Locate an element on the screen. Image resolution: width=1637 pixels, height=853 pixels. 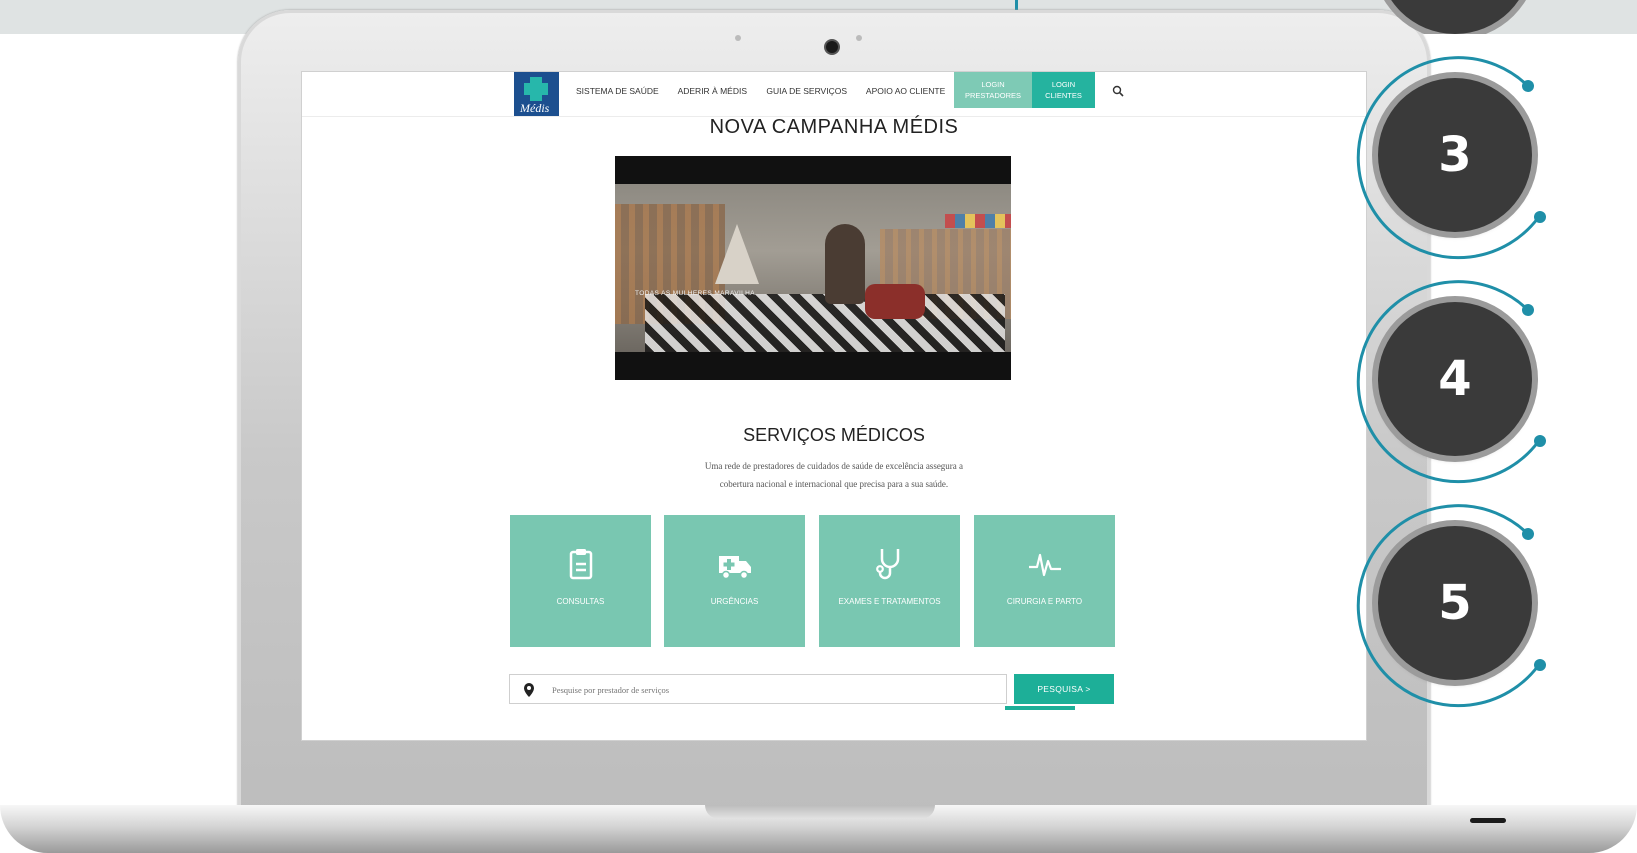
video-person is located at coordinates (845, 264).